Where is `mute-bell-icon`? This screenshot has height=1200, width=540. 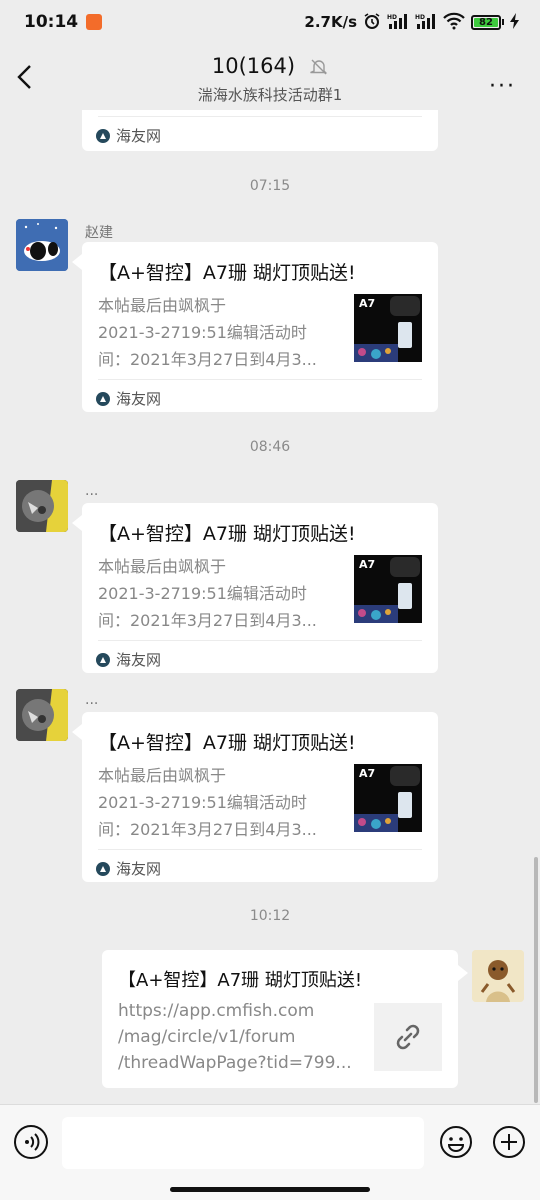
mute-bell-icon is located at coordinates (319, 69).